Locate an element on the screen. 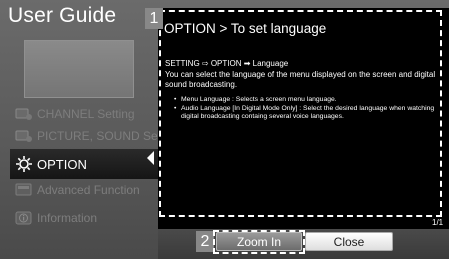  menu-item-channel-setting: CHANNEL Setting is located at coordinates (74, 114).